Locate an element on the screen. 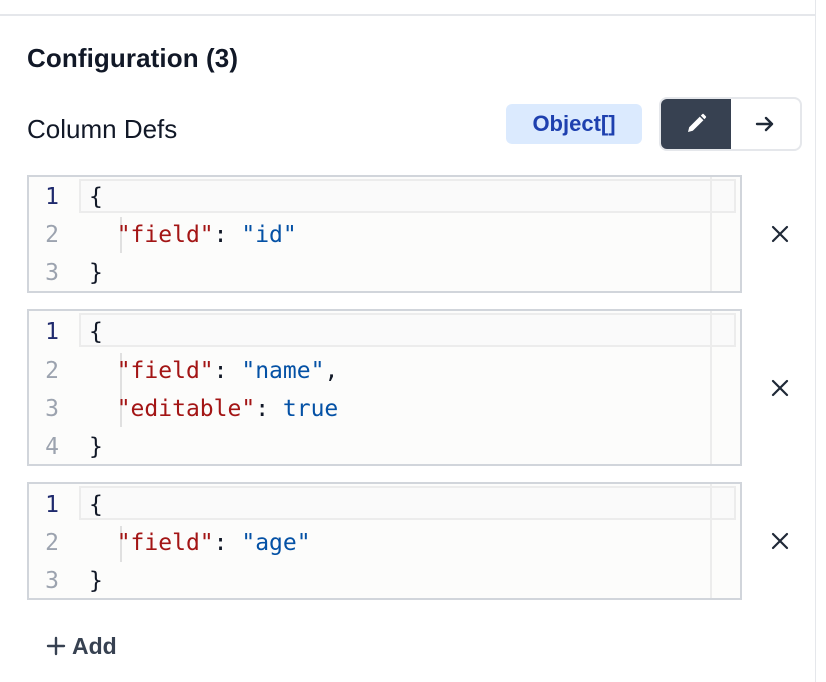 Image resolution: width=826 pixels, height=682 pixels. previous-section-divider is located at coordinates (408, 8).